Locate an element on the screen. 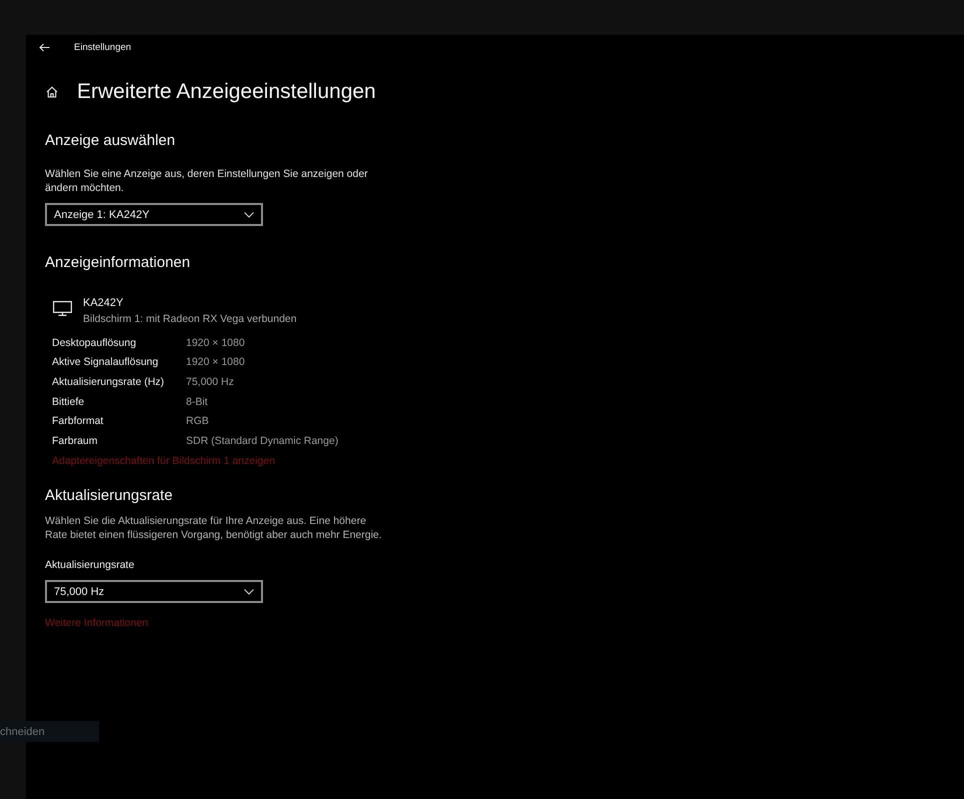 This screenshot has width=964, height=799. arrow-left-icon is located at coordinates (44, 47).